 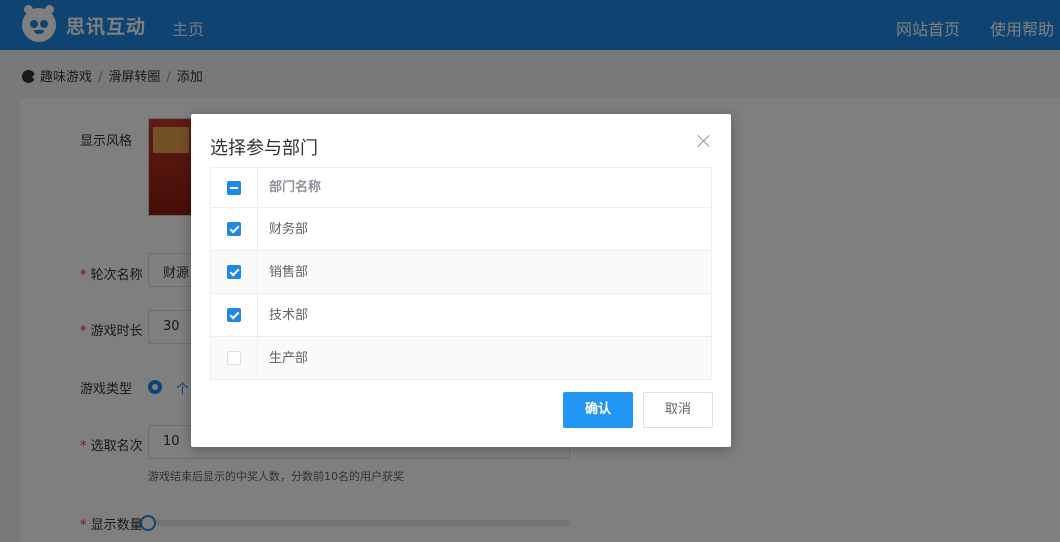 I want to click on department-name: 技术部, so click(x=289, y=315).